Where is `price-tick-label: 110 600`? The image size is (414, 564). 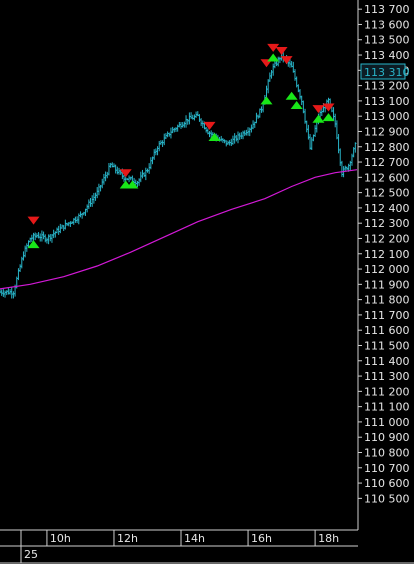 price-tick-label: 110 600 is located at coordinates (387, 483).